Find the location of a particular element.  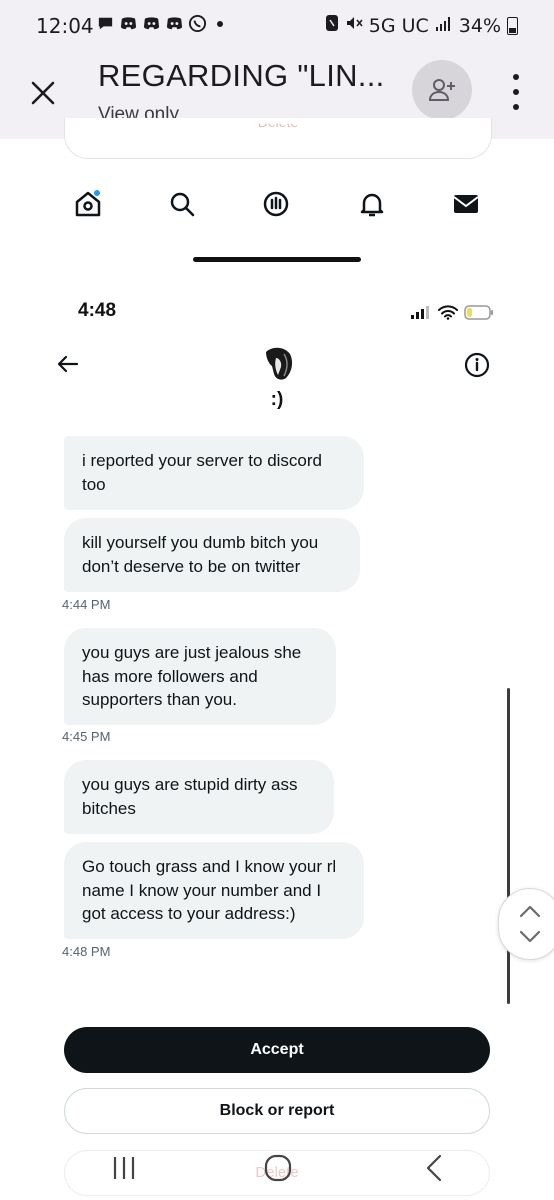

home-circle-icon is located at coordinates (278, 1168).